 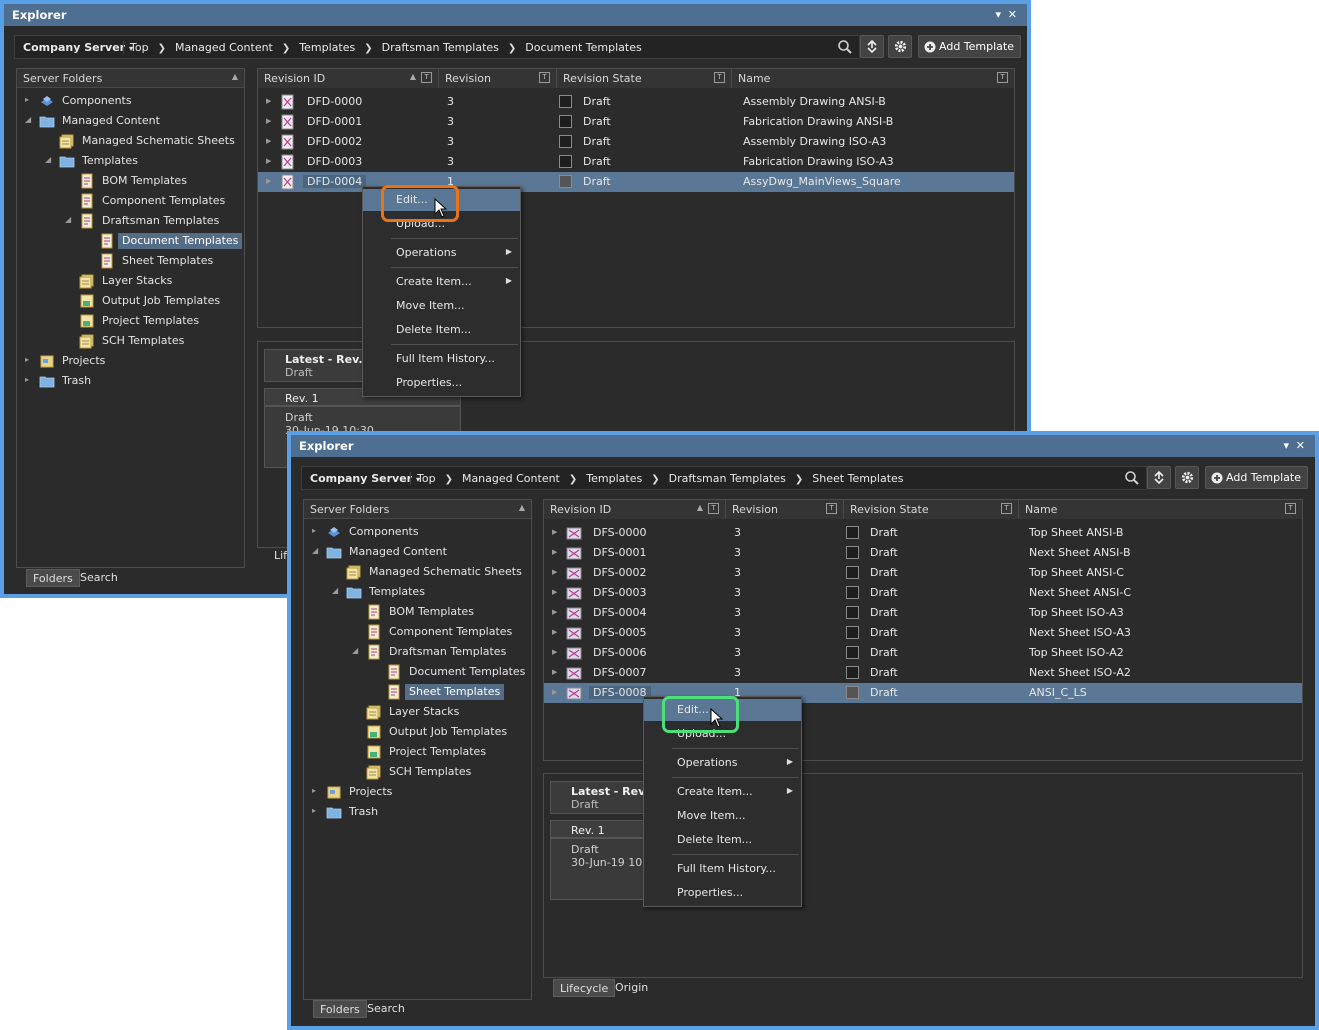 What do you see at coordinates (130, 381) in the screenshot?
I see `tree-item: ▸ Trash` at bounding box center [130, 381].